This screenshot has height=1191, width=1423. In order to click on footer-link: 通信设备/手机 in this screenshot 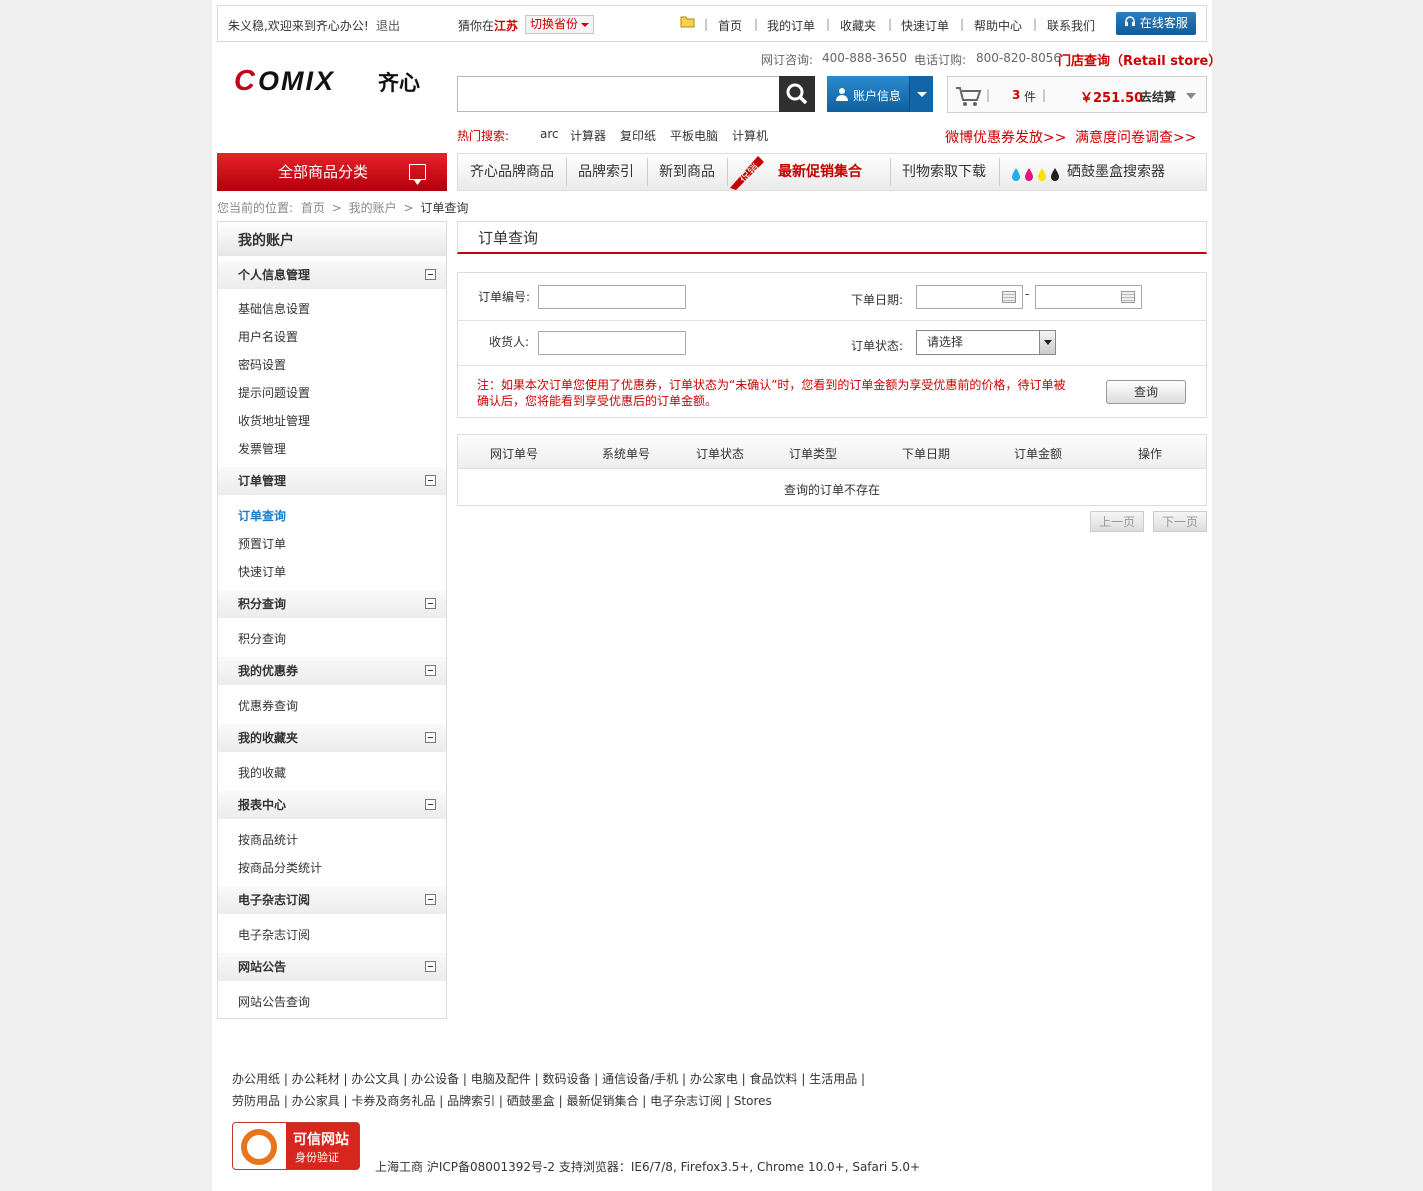, I will do `click(640, 1079)`.